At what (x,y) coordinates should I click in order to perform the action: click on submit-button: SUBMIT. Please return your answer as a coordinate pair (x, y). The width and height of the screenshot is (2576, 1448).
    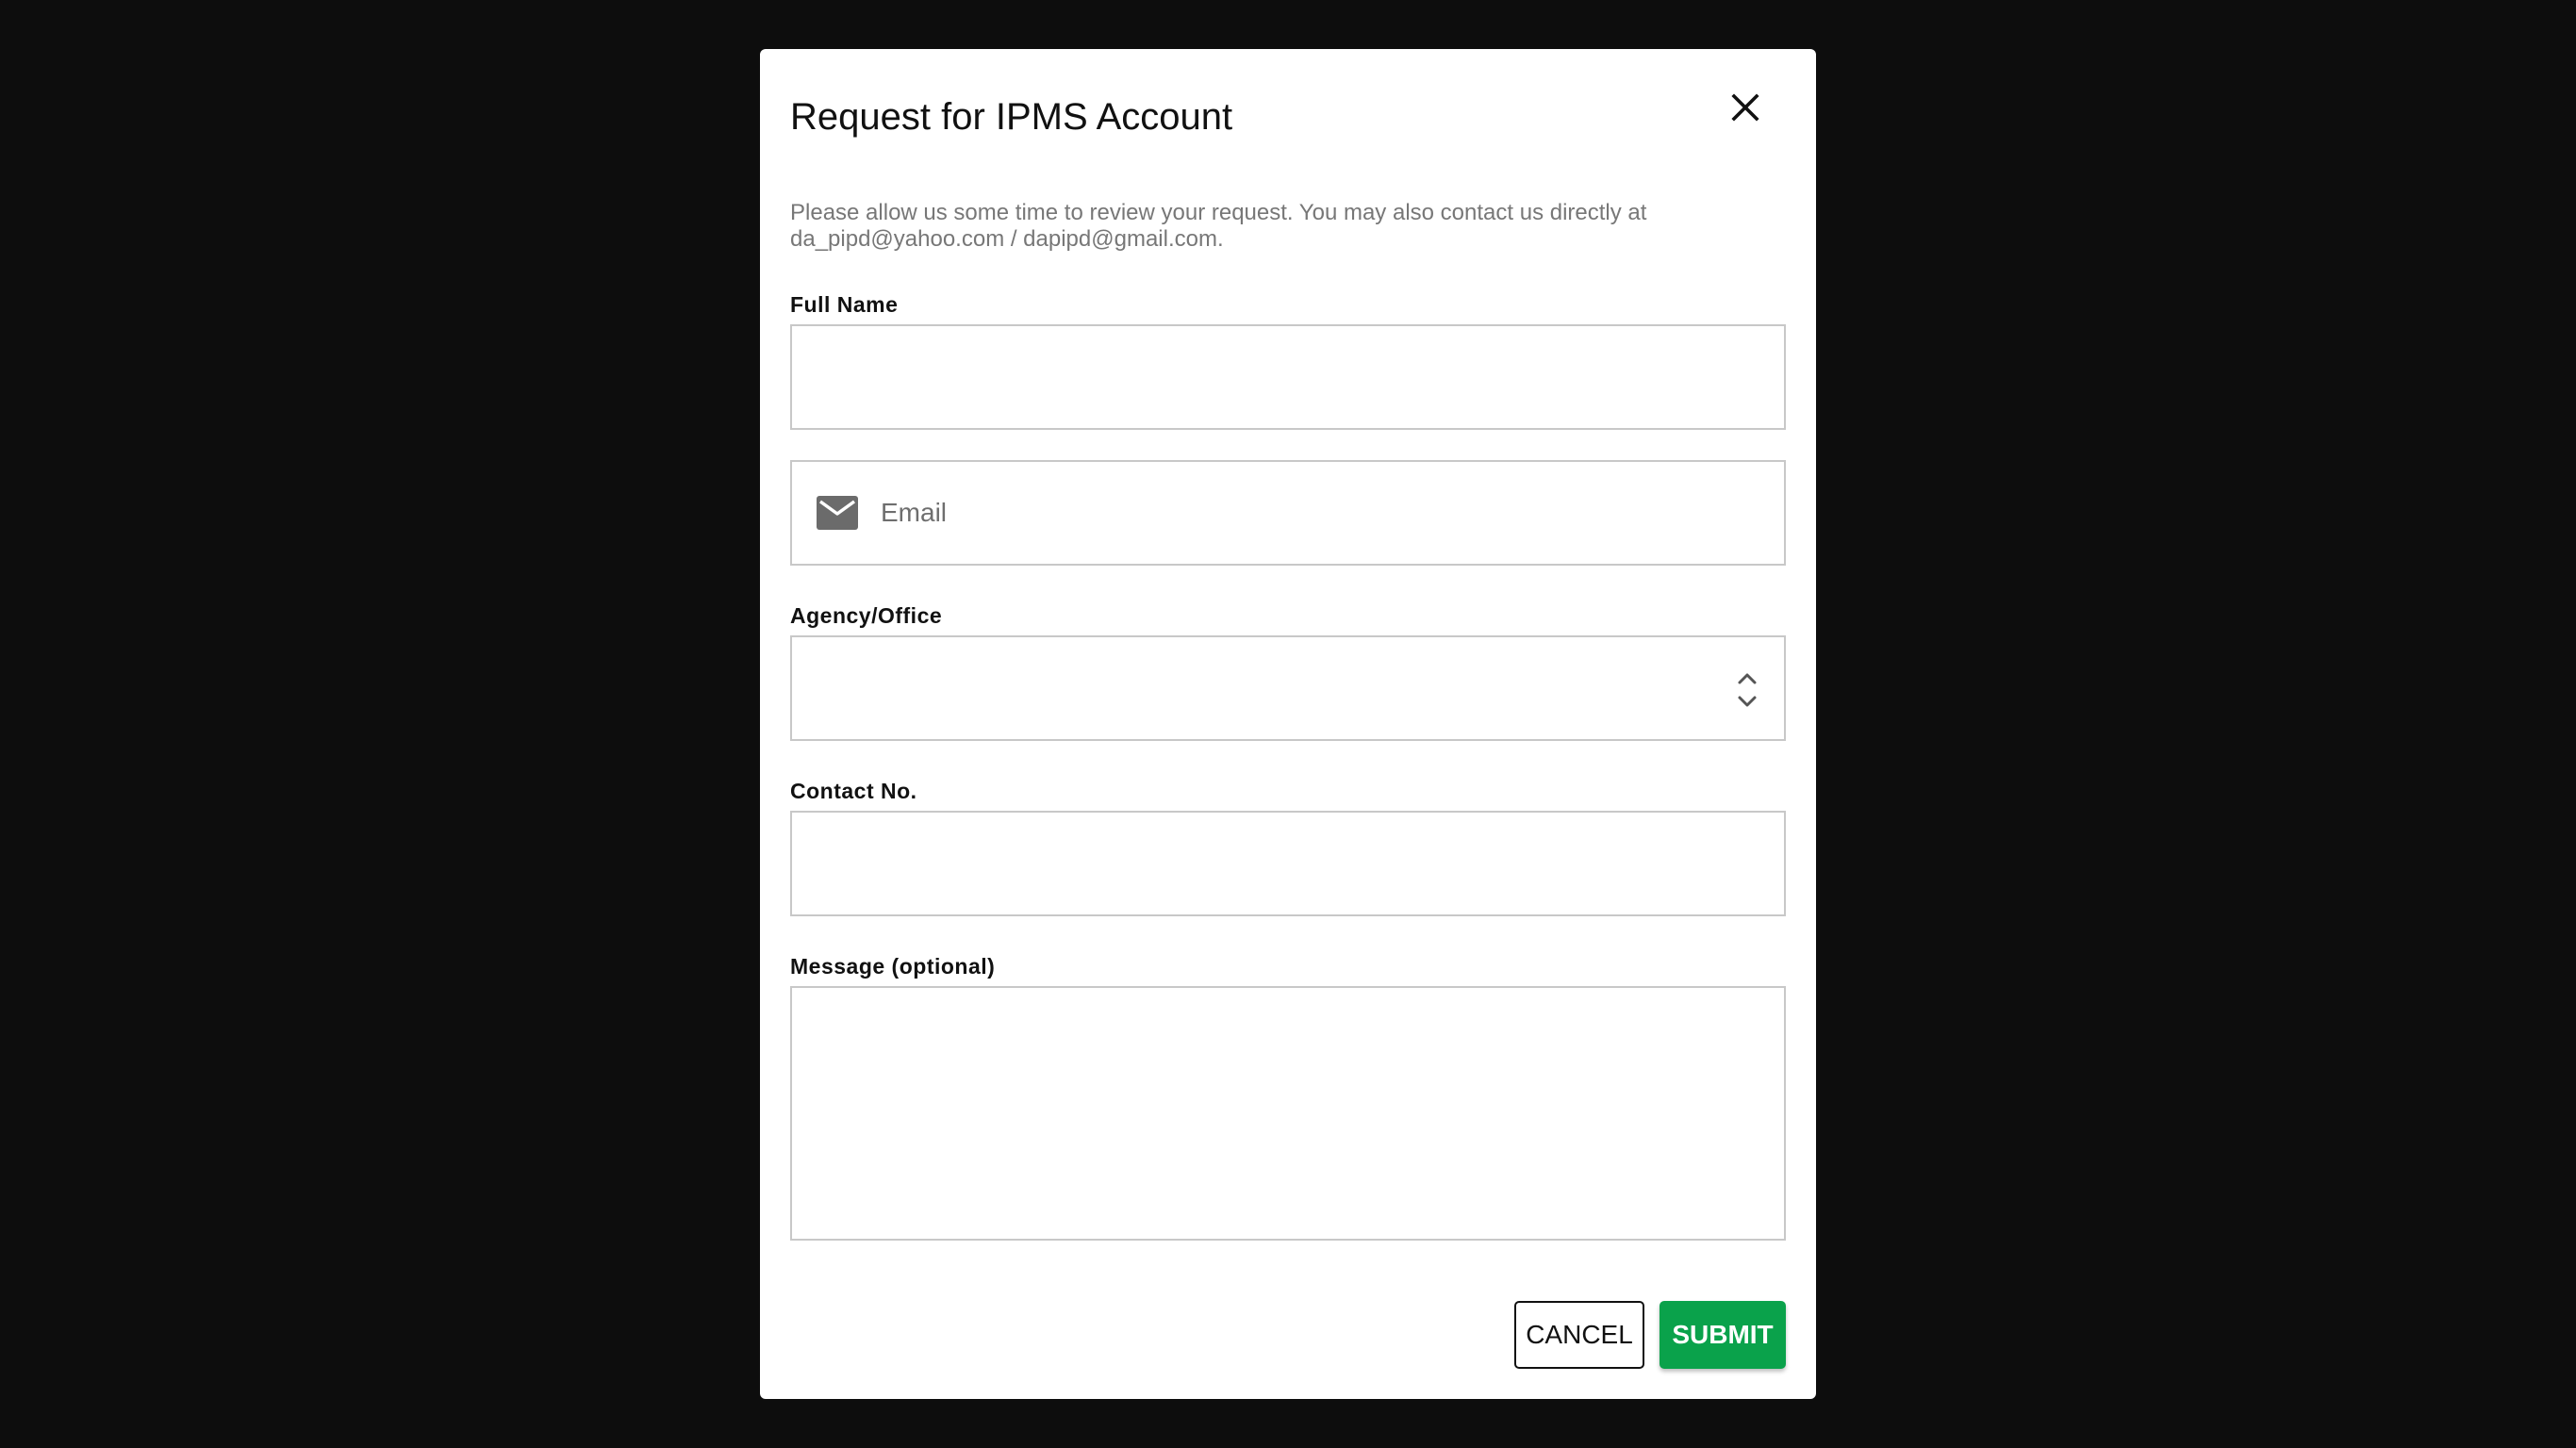
    Looking at the image, I should click on (1723, 1335).